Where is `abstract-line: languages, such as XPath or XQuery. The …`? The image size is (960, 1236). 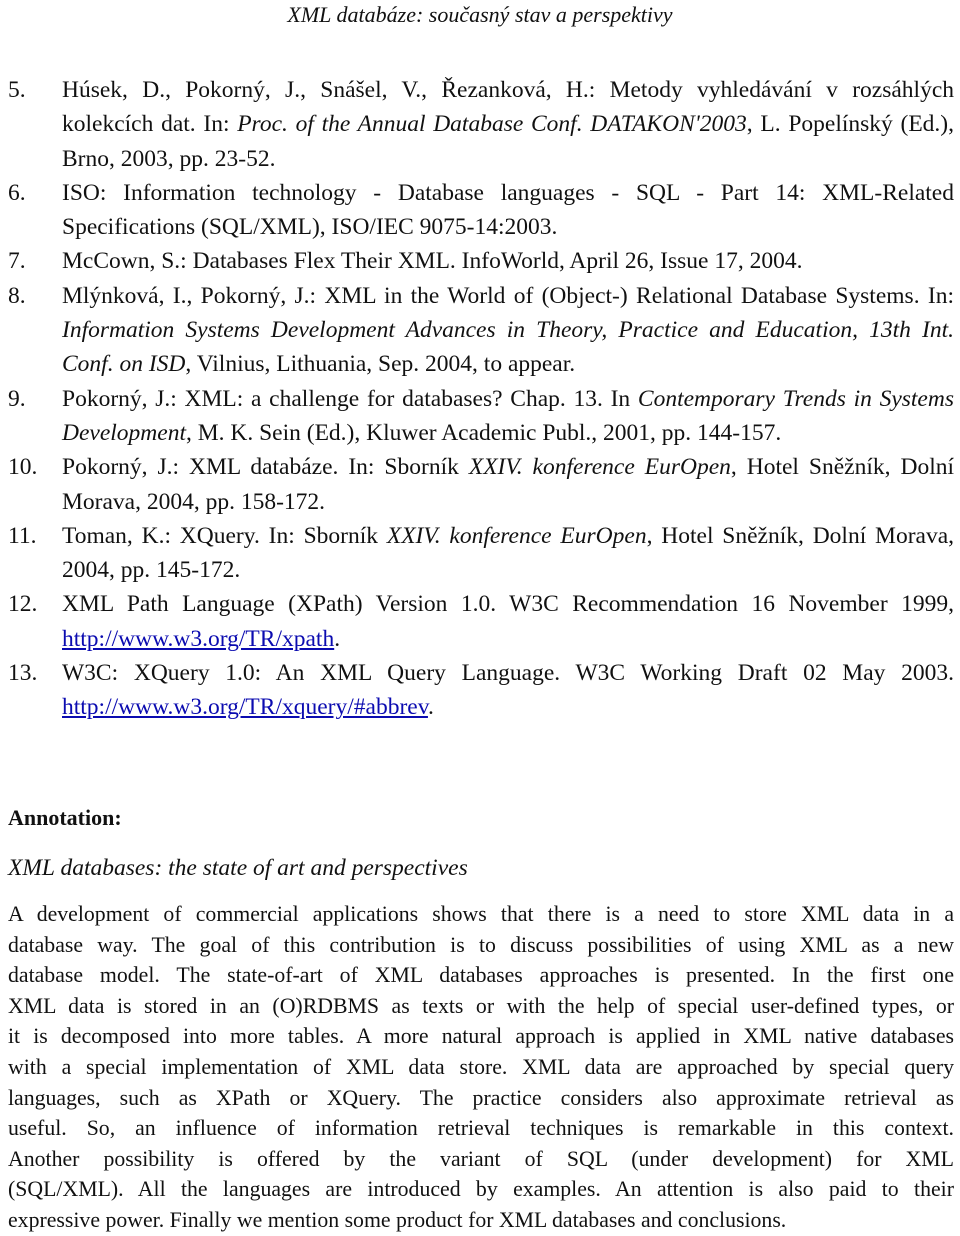 abstract-line: languages, such as XPath or XQuery. The … is located at coordinates (481, 1097).